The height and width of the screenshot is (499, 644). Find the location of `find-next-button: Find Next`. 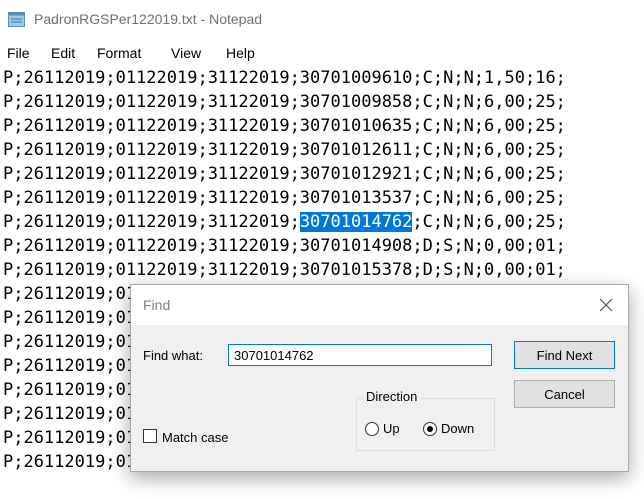

find-next-button: Find Next is located at coordinates (564, 355).